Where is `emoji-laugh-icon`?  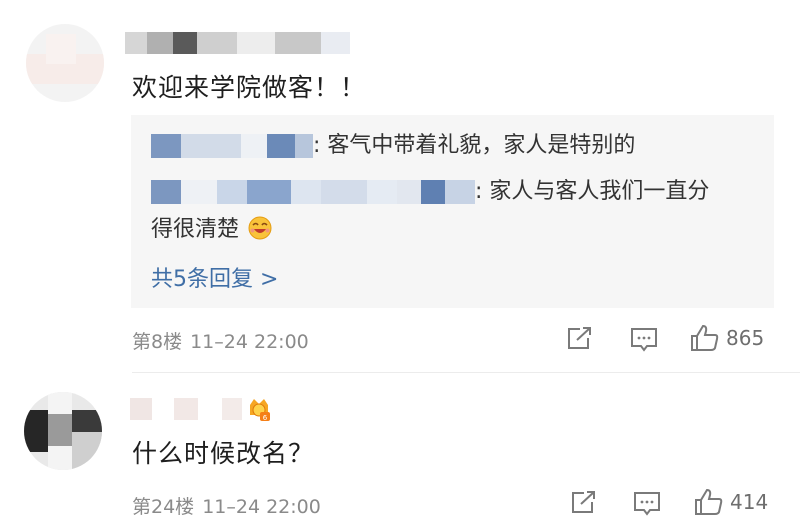
emoji-laugh-icon is located at coordinates (260, 228).